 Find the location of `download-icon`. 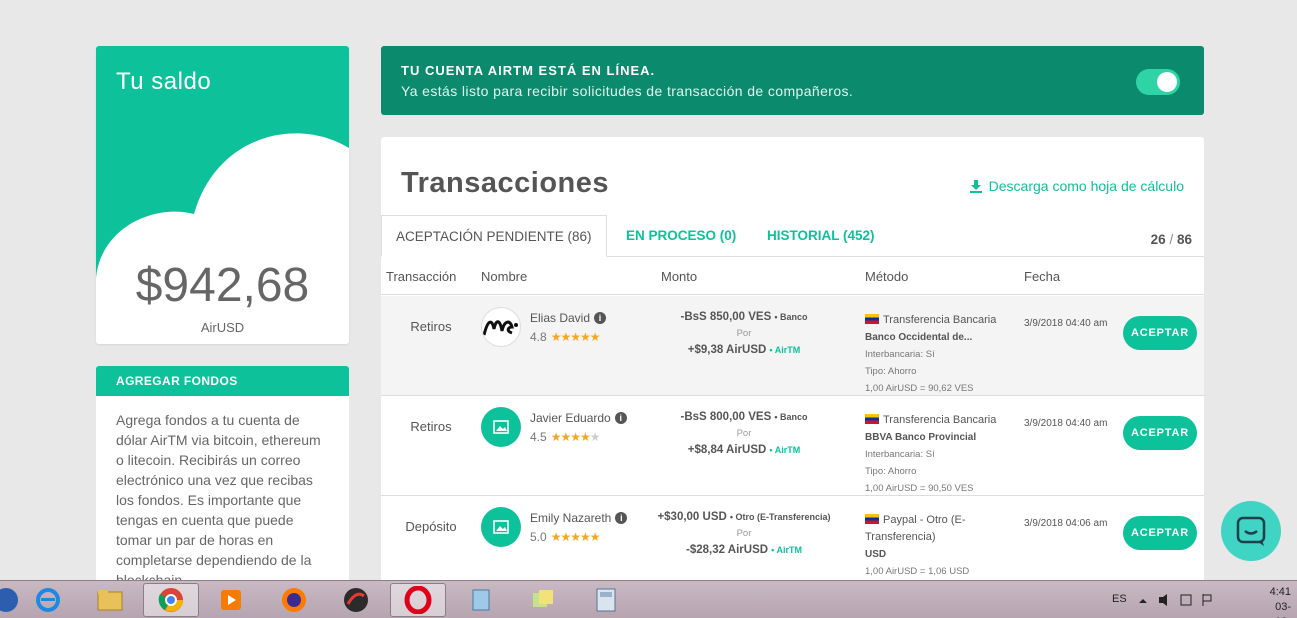

download-icon is located at coordinates (975, 186).